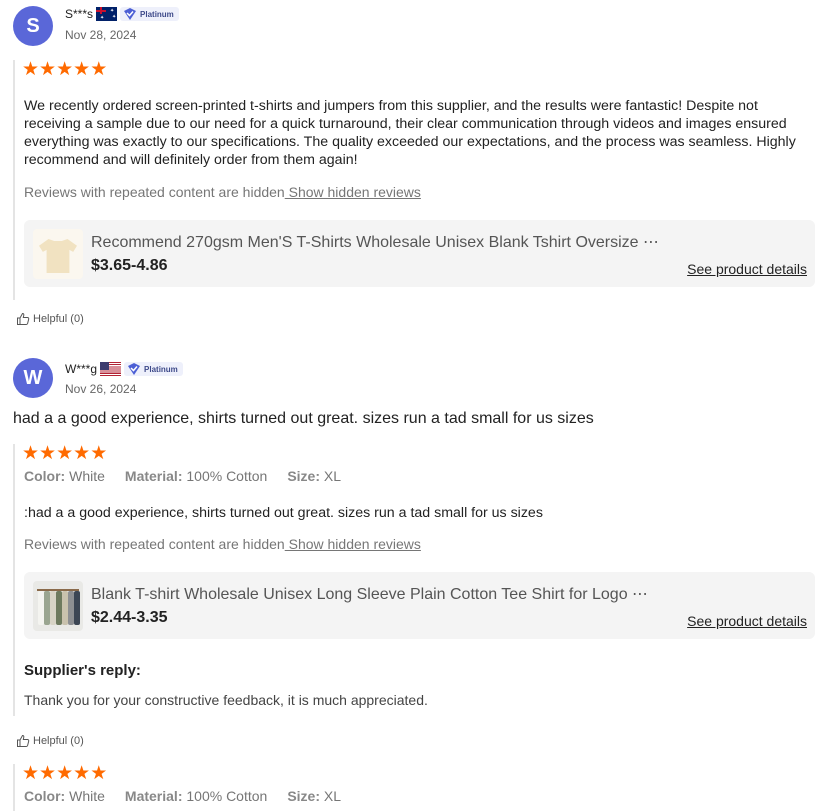 The height and width of the screenshot is (811, 826). I want to click on product-price: $3.65-4.86, so click(129, 265).